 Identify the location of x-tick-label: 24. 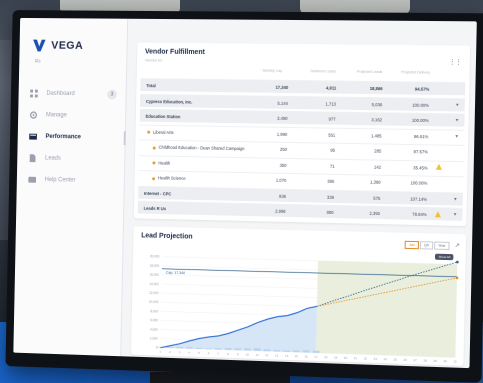
(385, 359).